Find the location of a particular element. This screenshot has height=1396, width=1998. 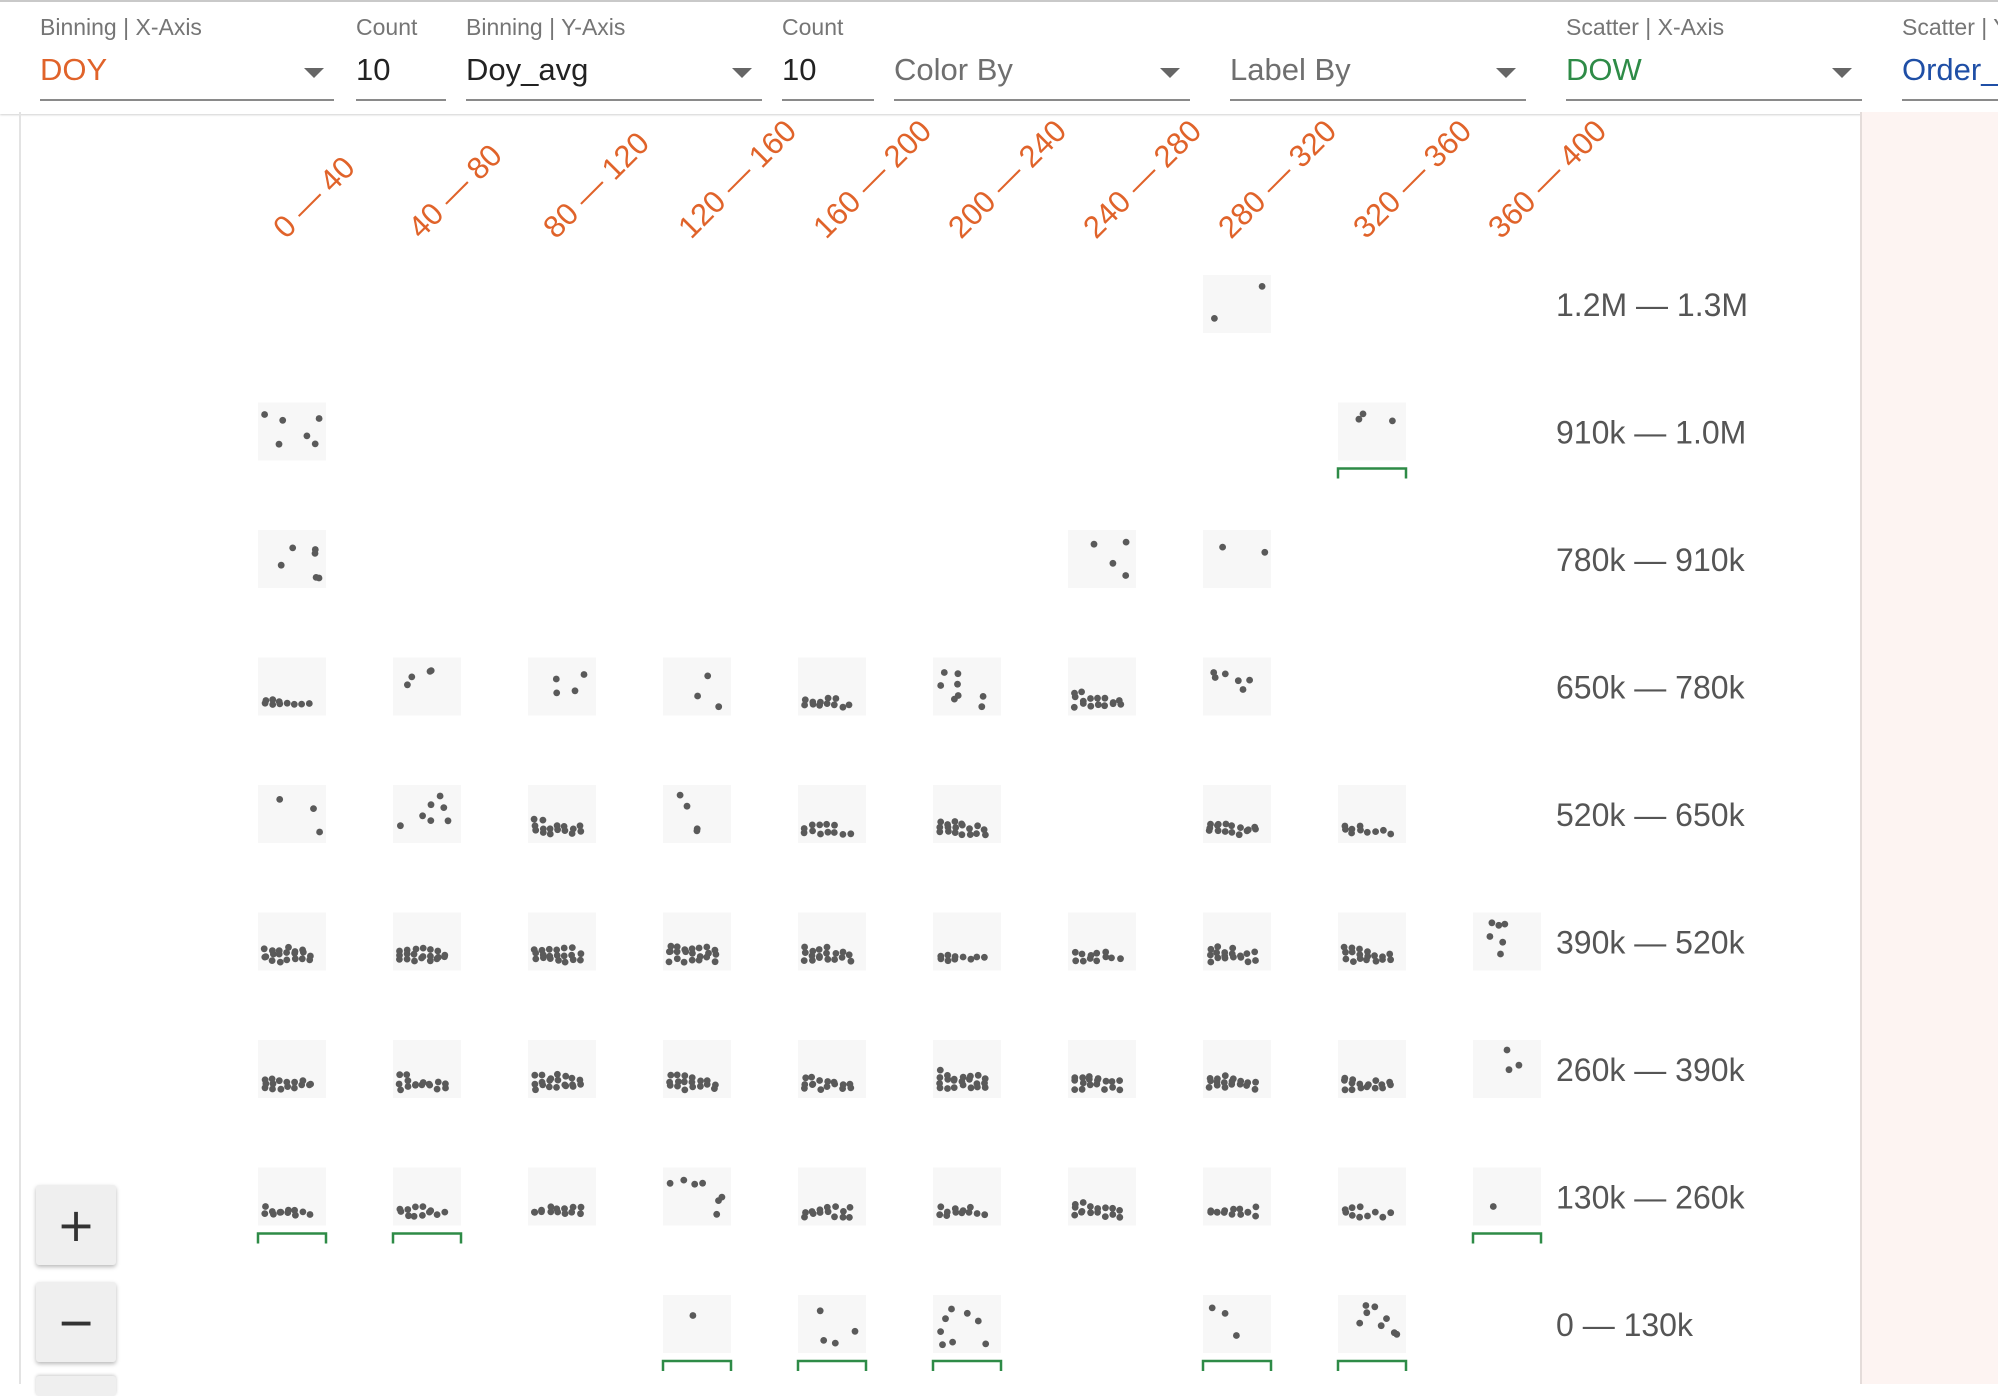

zoom-out-button: − is located at coordinates (76, 1322).